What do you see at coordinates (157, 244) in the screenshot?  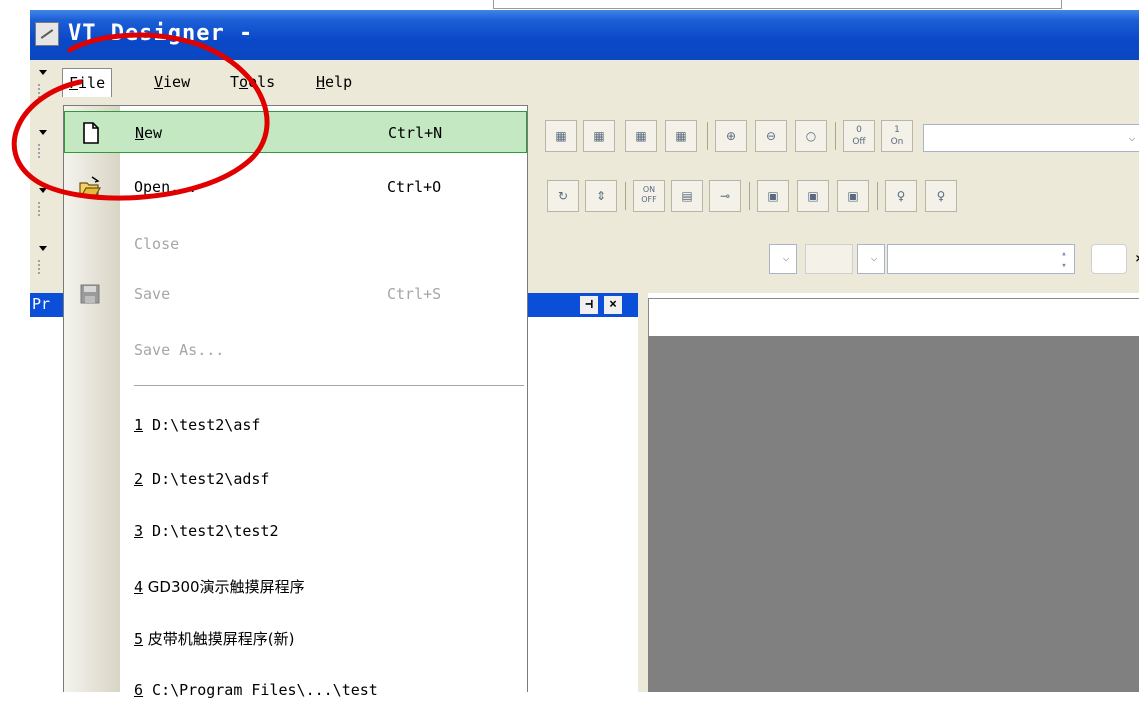 I see `menu-close-label: Close` at bounding box center [157, 244].